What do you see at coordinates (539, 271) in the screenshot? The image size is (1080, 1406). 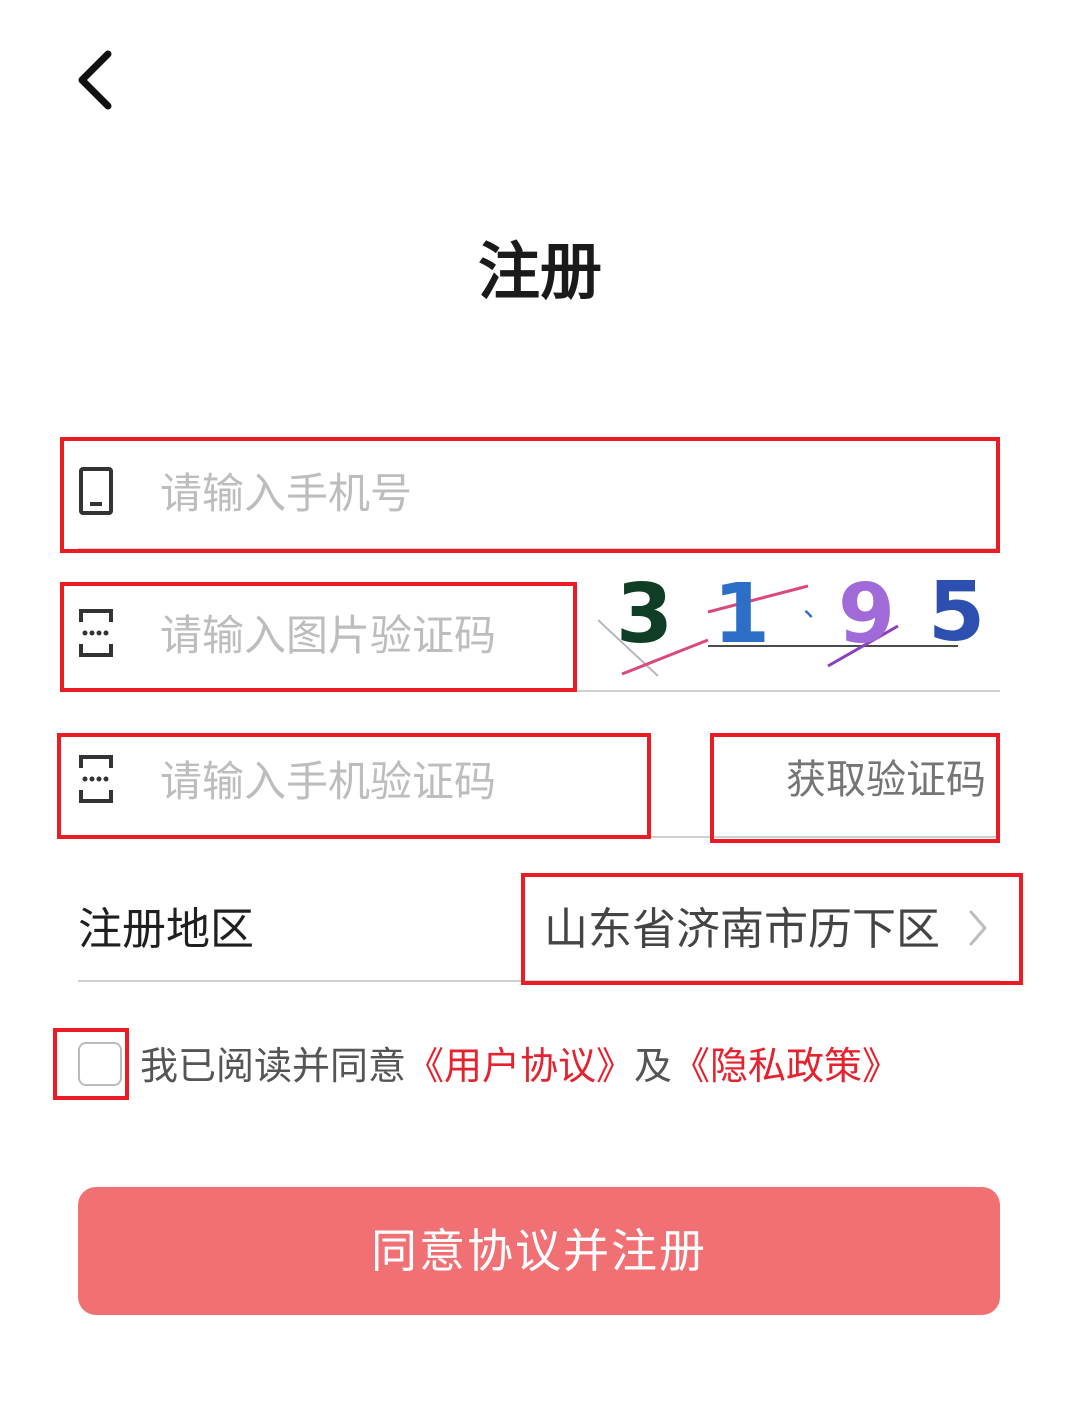 I see `page-title: 注册` at bounding box center [539, 271].